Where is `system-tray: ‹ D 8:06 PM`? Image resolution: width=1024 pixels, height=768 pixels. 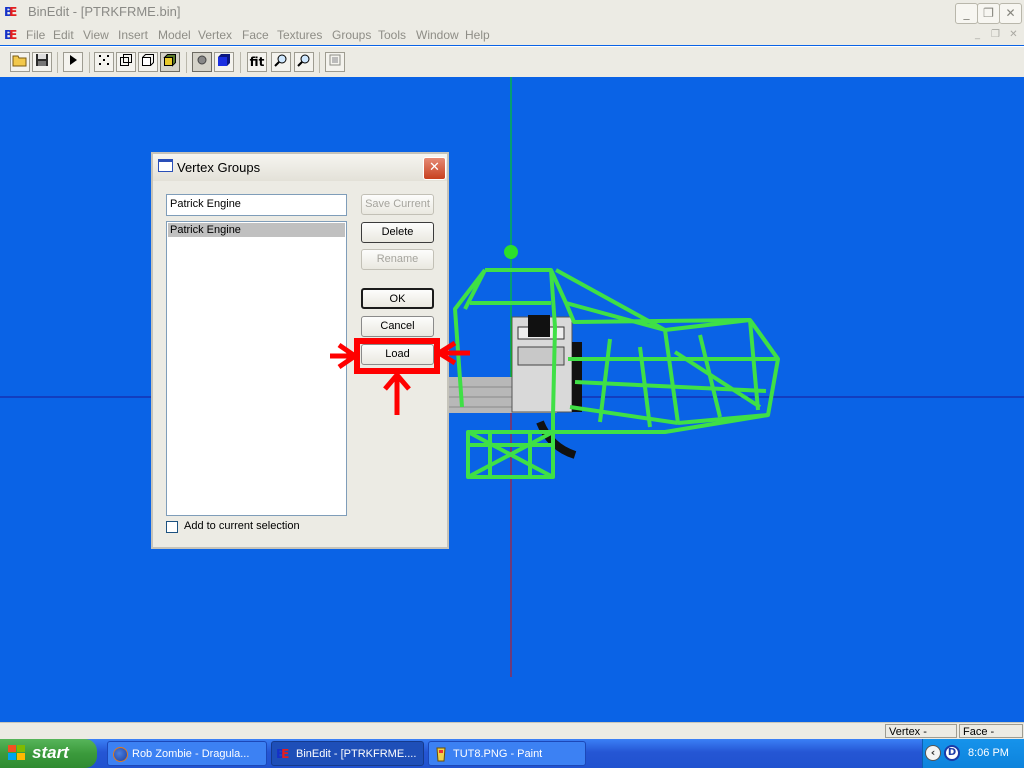 system-tray: ‹ D 8:06 PM is located at coordinates (973, 753).